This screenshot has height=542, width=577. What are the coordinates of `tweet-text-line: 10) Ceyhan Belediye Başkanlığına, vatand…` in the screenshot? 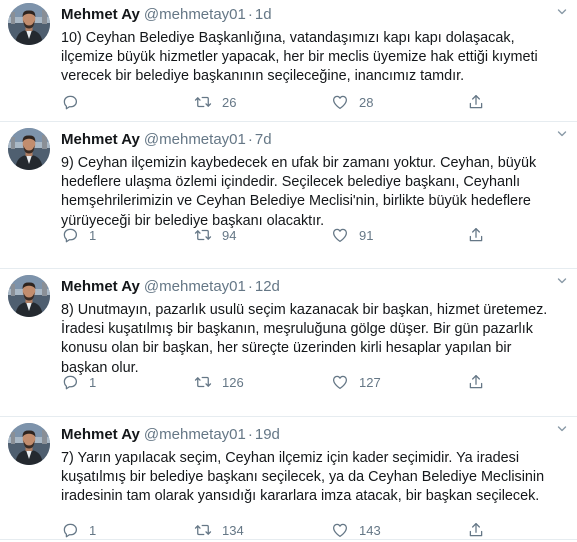 It's located at (288, 38).